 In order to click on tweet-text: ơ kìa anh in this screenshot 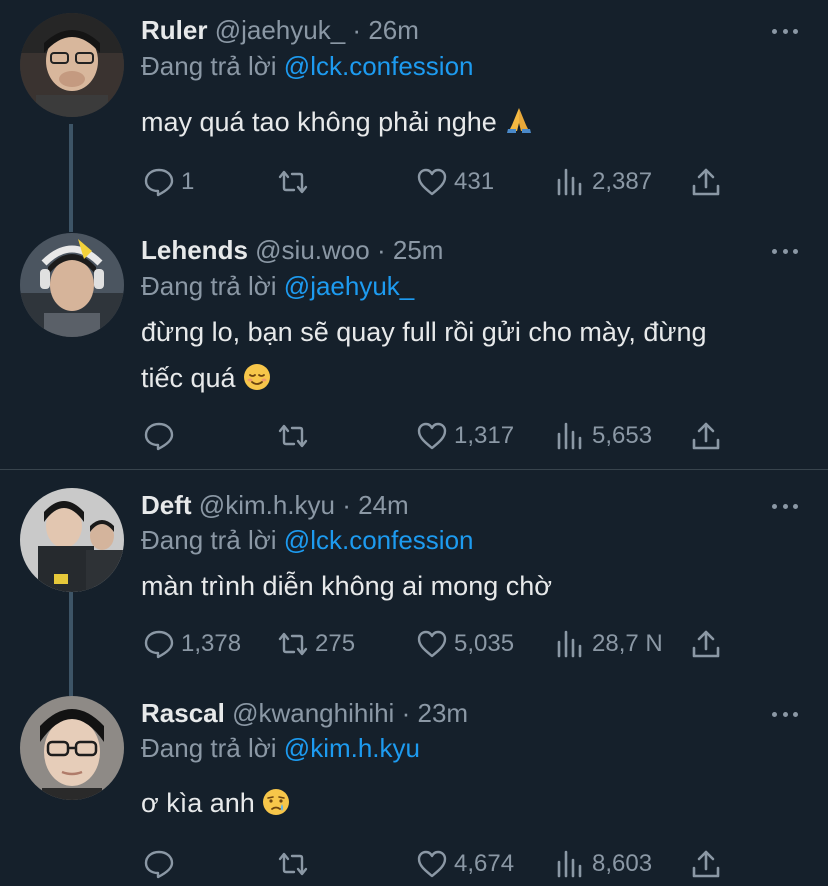, I will do `click(466, 803)`.